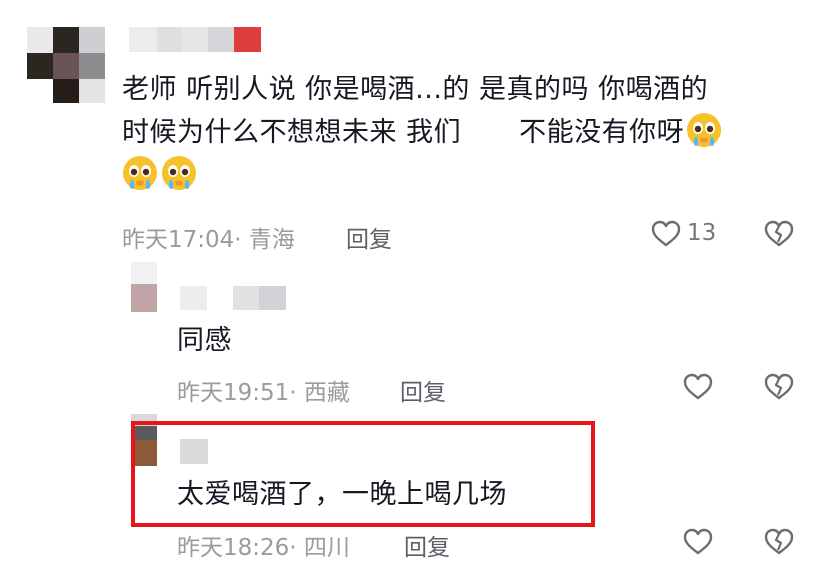  What do you see at coordinates (415, 89) in the screenshot?
I see `comment-text-line: 老师 听别人说 你是喝酒...的 是真的吗 你喝酒的` at bounding box center [415, 89].